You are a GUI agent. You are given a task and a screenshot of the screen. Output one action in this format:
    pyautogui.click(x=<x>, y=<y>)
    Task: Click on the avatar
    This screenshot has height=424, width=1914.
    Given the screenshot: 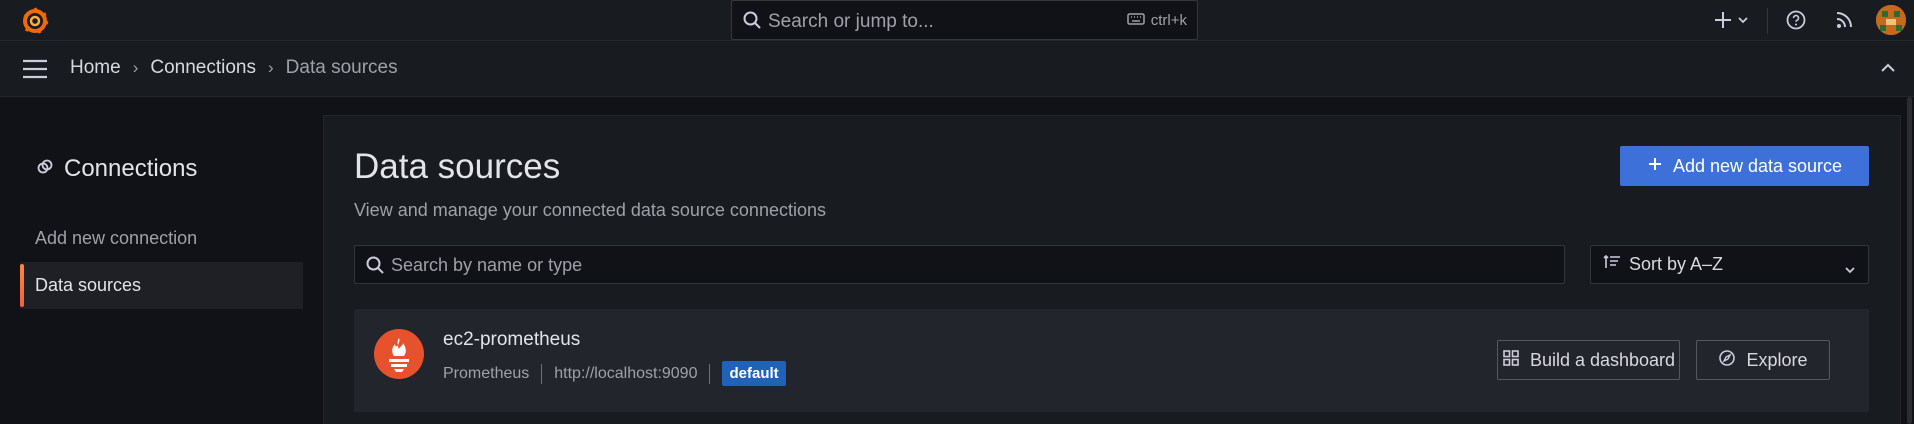 What is the action you would take?
    pyautogui.click(x=1891, y=20)
    